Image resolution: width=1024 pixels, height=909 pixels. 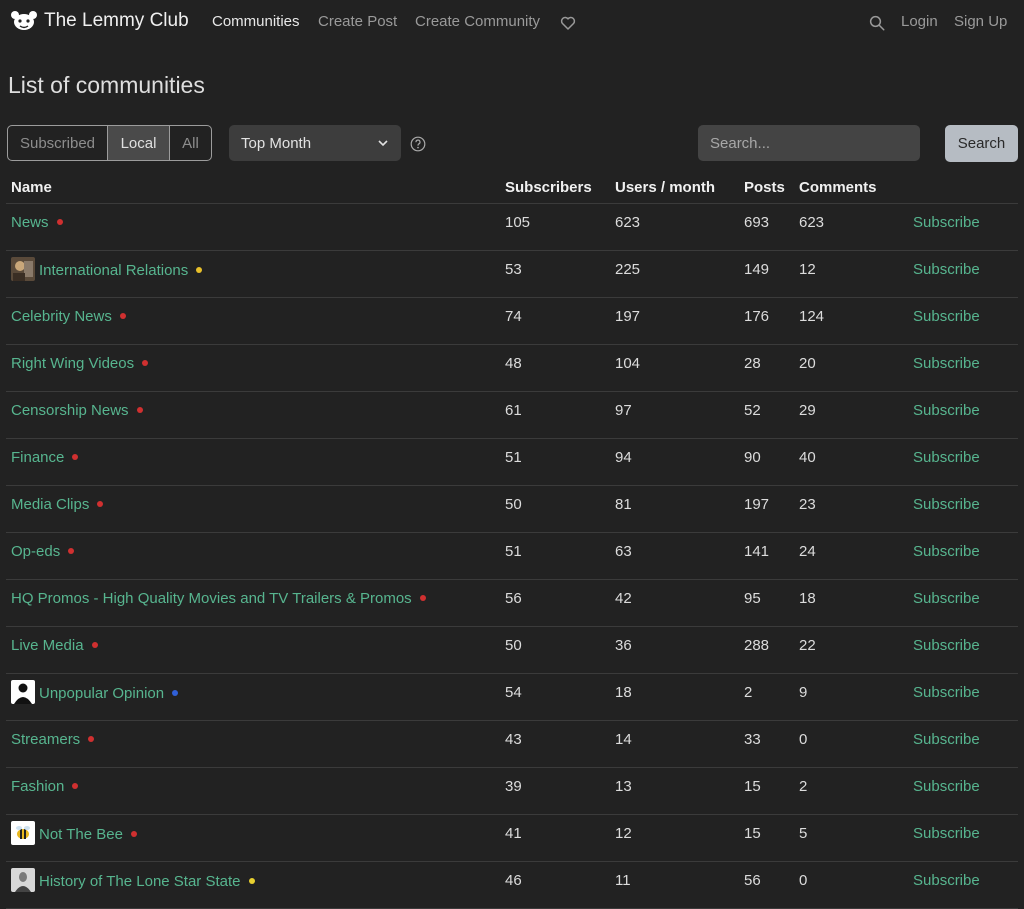 I want to click on comments-cell: 40, so click(x=851, y=462).